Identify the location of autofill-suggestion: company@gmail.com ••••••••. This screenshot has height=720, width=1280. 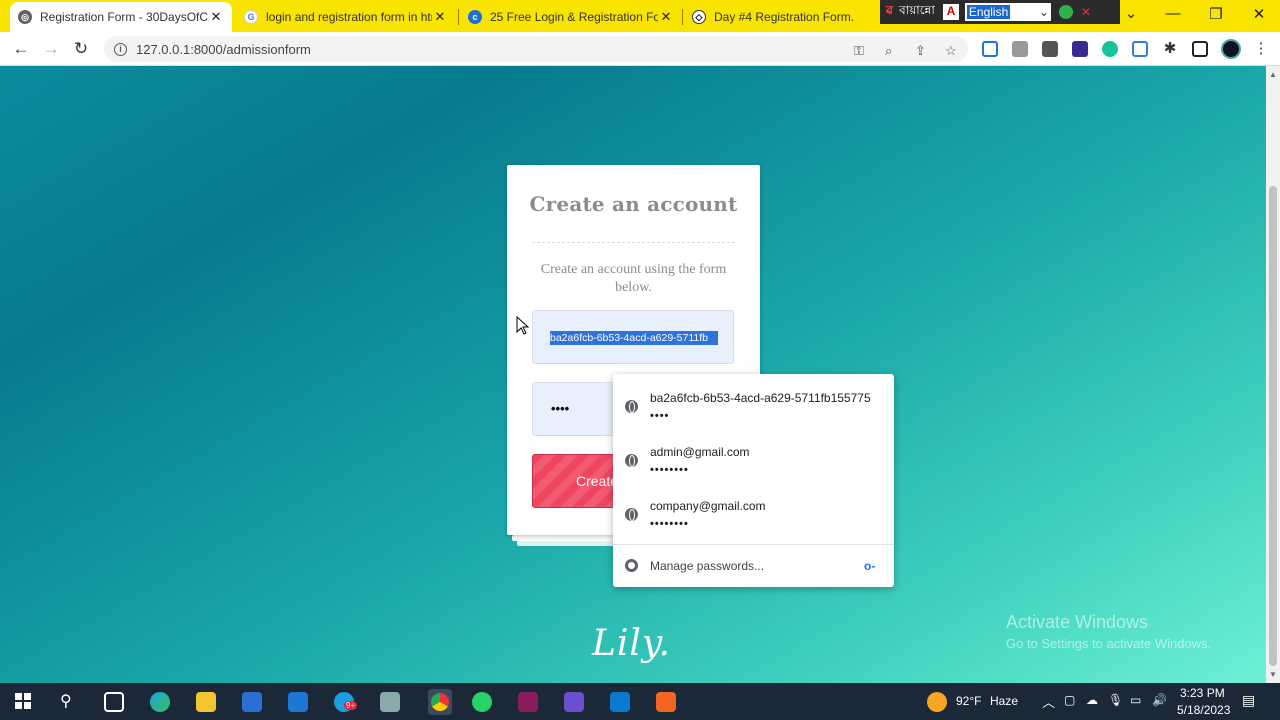
(753, 518).